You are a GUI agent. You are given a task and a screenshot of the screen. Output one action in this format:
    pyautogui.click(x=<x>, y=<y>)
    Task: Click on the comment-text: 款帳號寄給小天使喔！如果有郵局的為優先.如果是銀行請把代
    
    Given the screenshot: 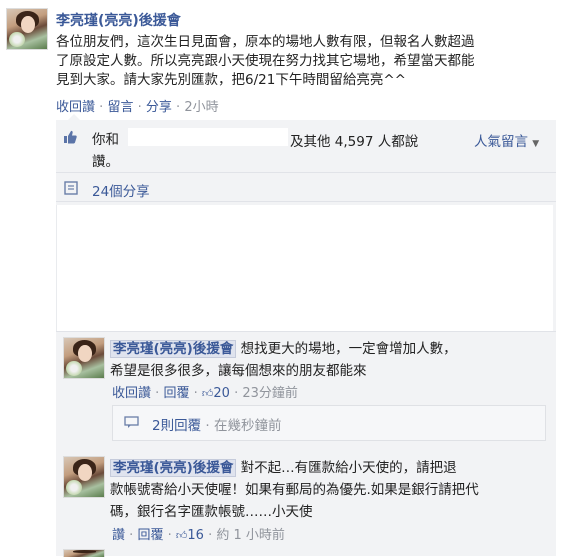 What is the action you would take?
    pyautogui.click(x=294, y=490)
    